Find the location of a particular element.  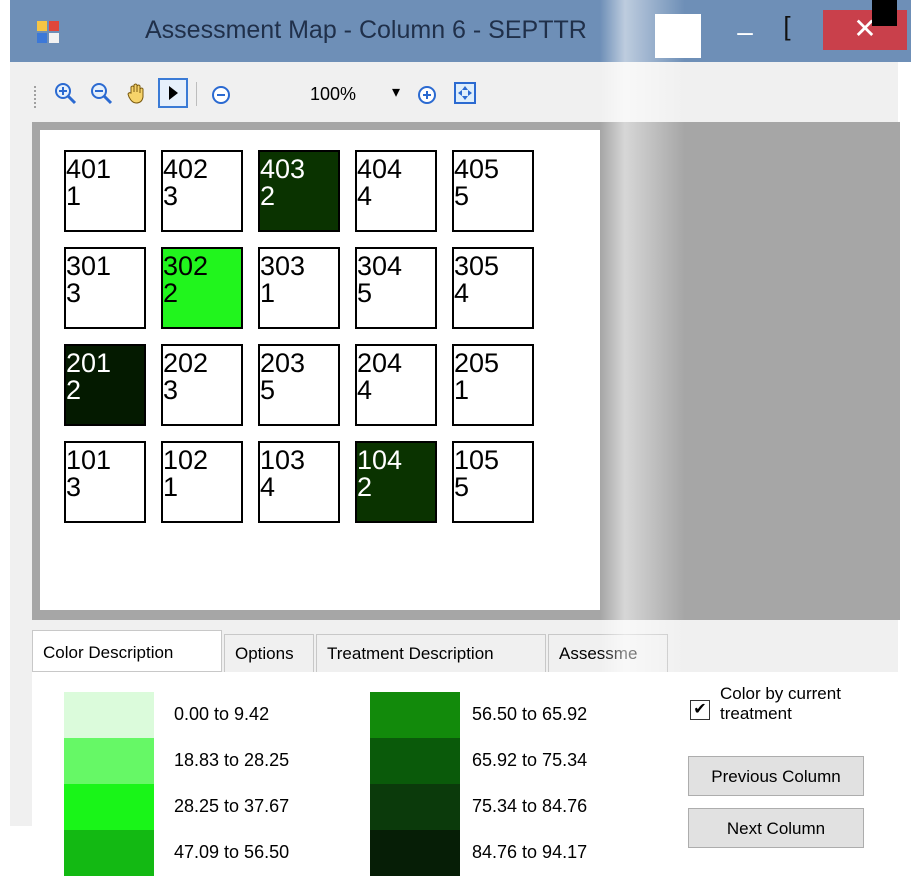

tab-assessment: Assessme is located at coordinates (608, 653).